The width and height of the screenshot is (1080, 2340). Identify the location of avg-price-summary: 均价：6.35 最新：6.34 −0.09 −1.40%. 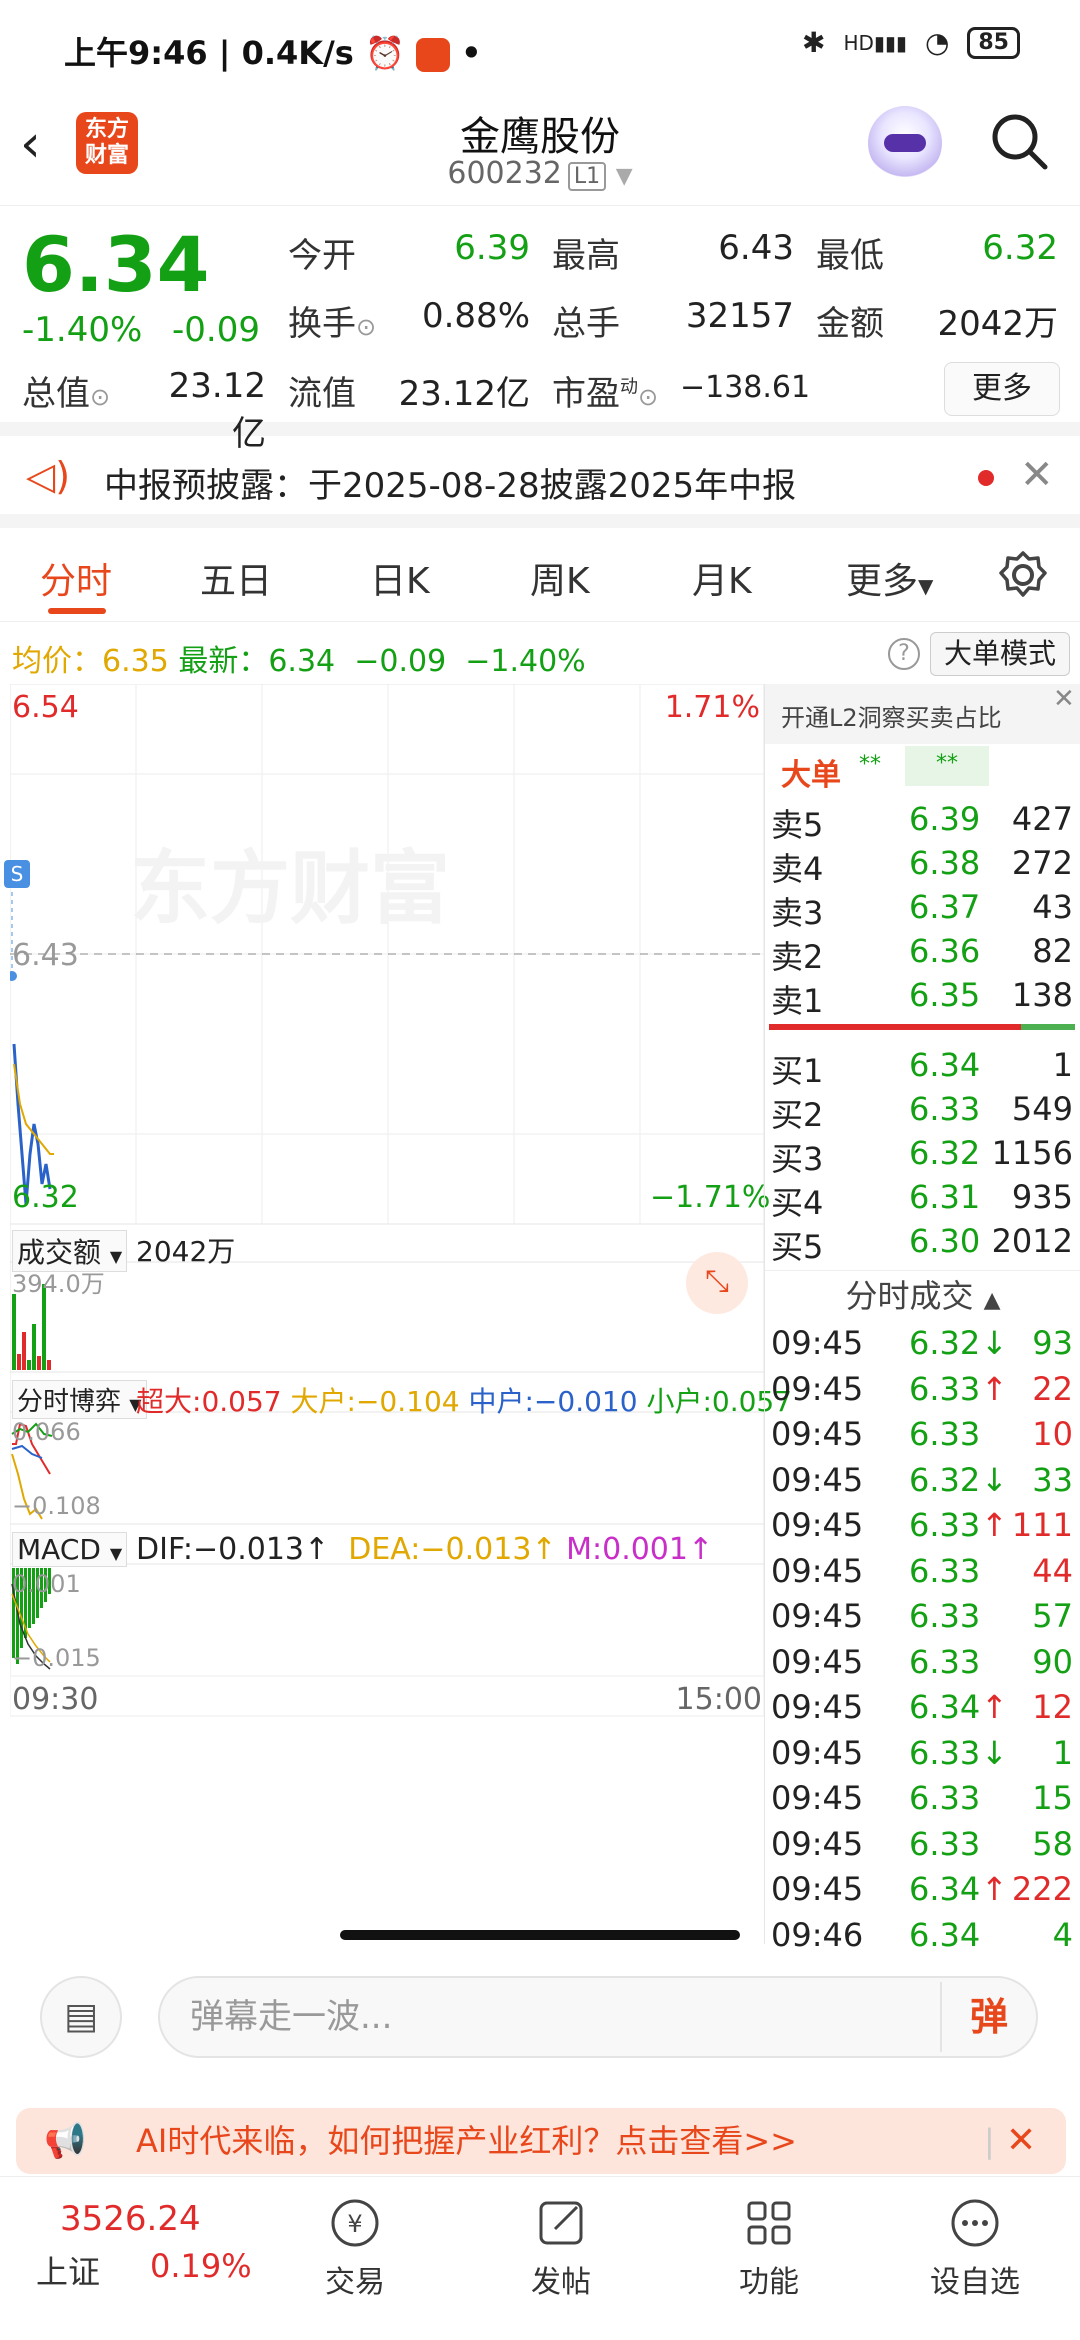
(299, 661).